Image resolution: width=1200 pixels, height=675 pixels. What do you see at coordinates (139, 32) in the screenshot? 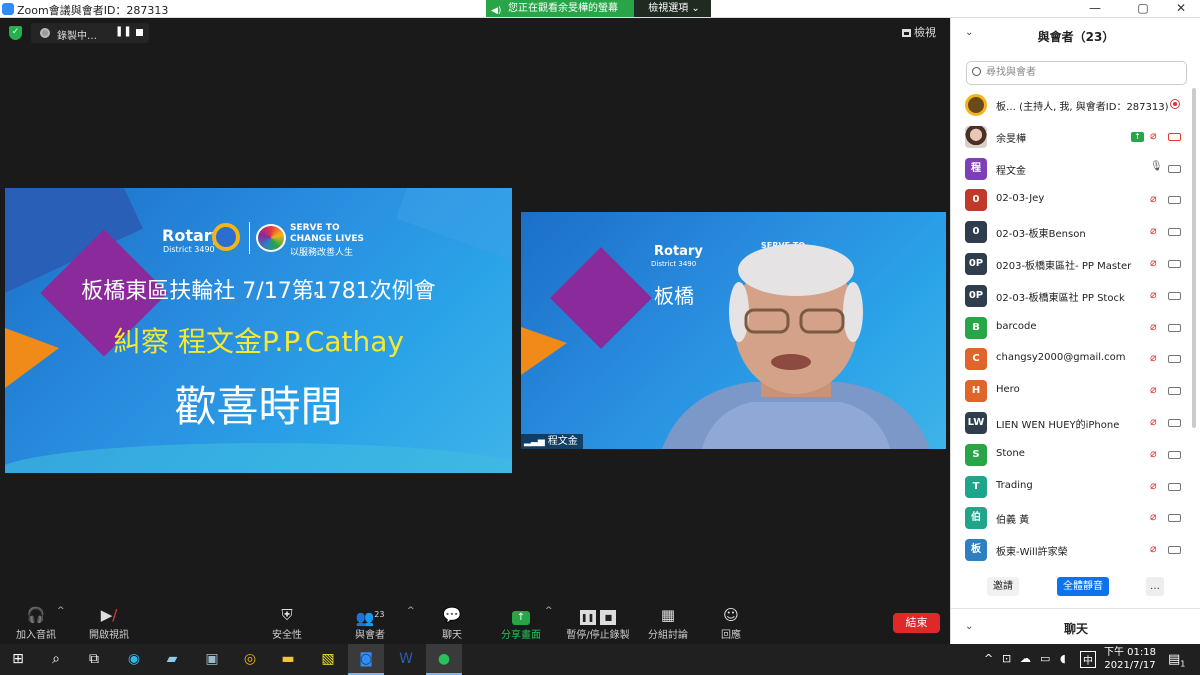
I see `stop-recording-icon` at bounding box center [139, 32].